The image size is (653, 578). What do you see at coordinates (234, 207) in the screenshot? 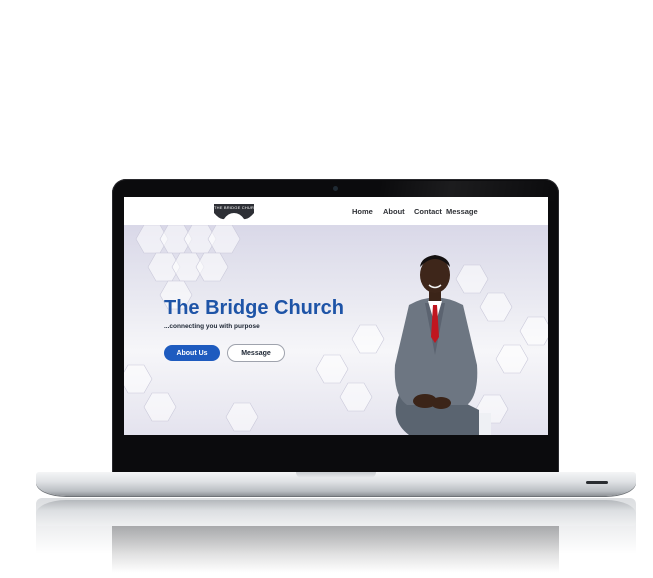
I see `logo-text: THE BRIDGE CHURCH` at bounding box center [234, 207].